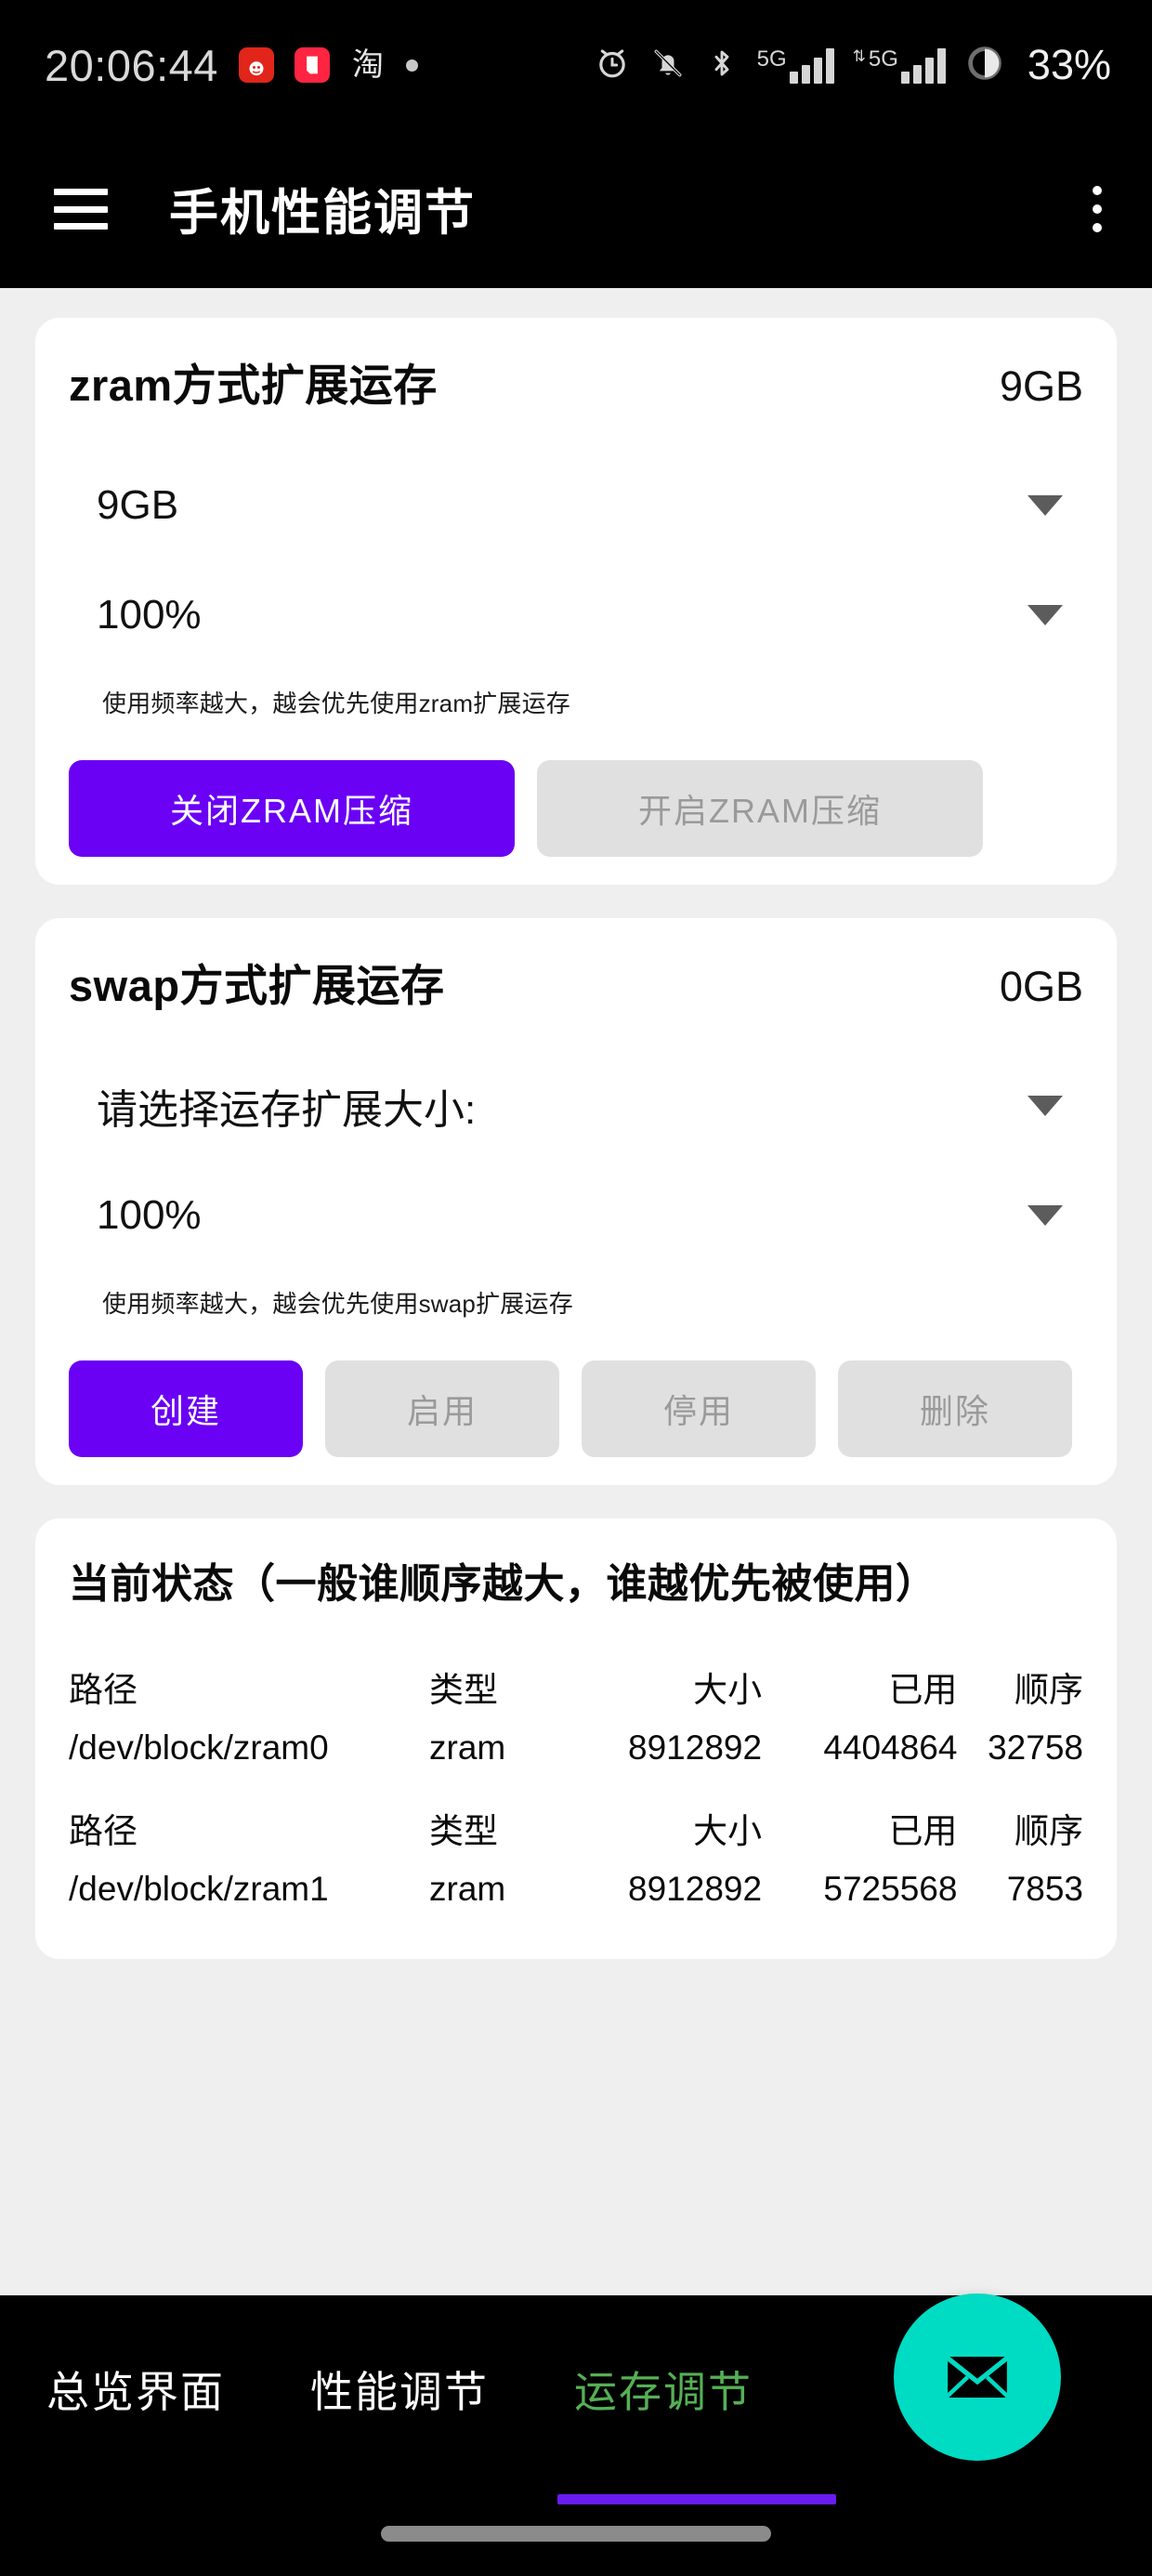 This screenshot has height=2576, width=1152. What do you see at coordinates (576, 209) in the screenshot?
I see `app-bar: 手机性能调节` at bounding box center [576, 209].